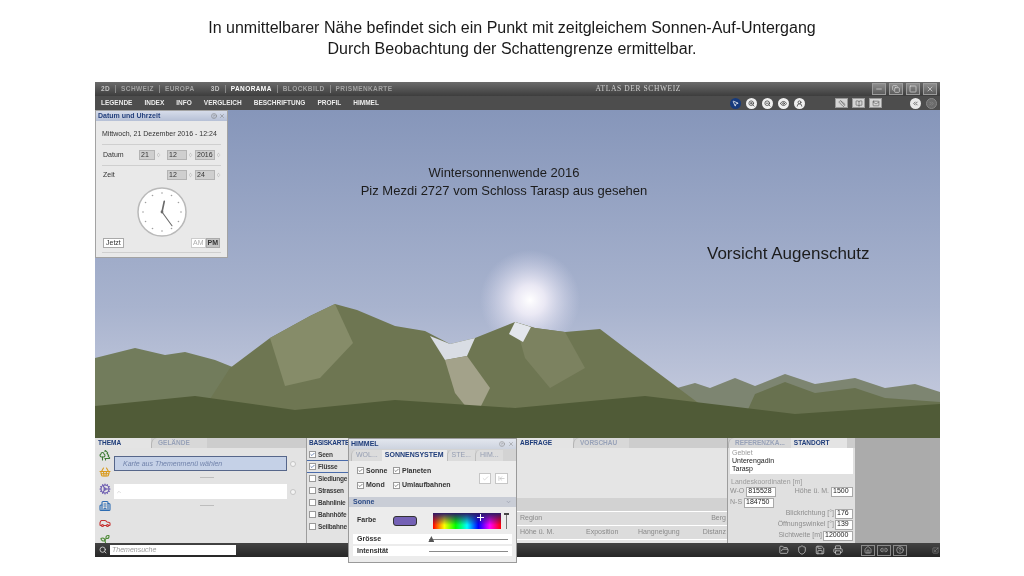  I want to click on apply-button, so click(485, 478).